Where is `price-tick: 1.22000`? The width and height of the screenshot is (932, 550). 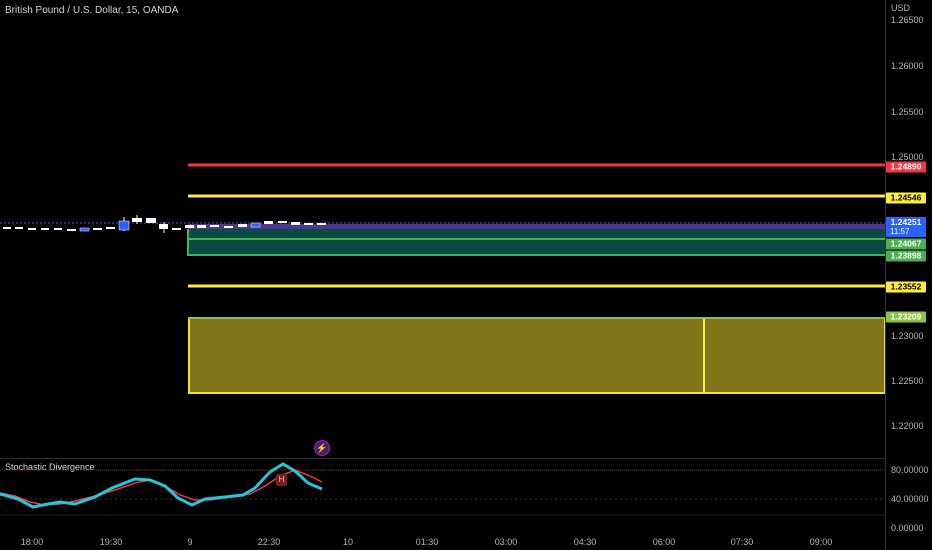 price-tick: 1.22000 is located at coordinates (907, 426).